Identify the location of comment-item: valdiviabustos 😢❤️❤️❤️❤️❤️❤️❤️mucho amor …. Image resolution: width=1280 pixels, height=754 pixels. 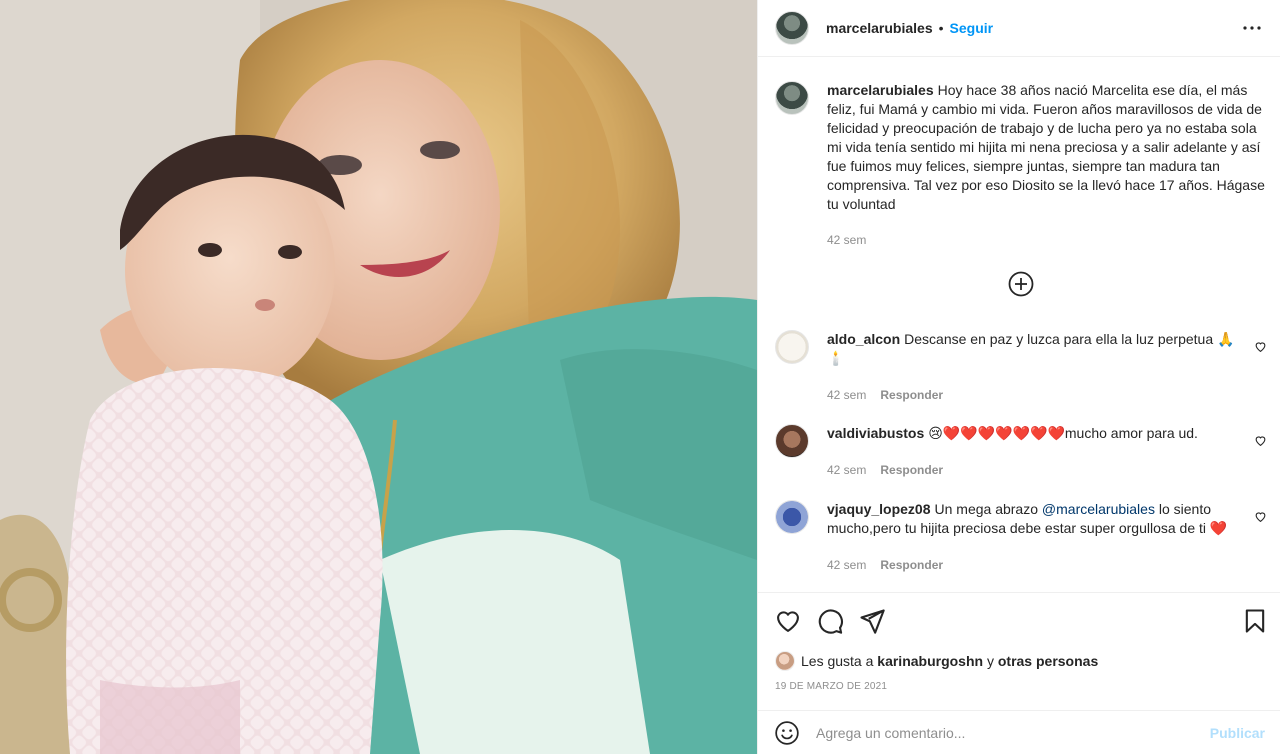
(1021, 452).